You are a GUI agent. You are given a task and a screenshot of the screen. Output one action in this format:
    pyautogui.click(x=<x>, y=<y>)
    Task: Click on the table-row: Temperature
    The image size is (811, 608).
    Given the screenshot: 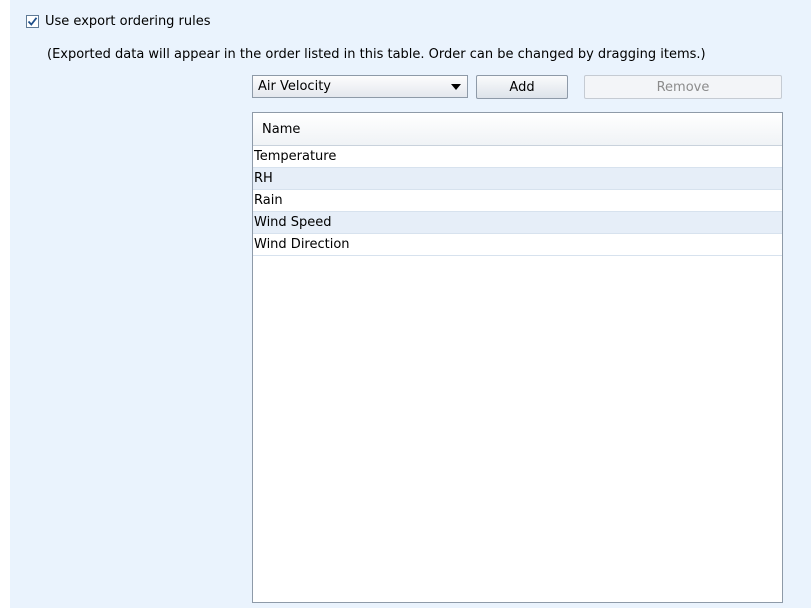 What is the action you would take?
    pyautogui.click(x=517, y=157)
    